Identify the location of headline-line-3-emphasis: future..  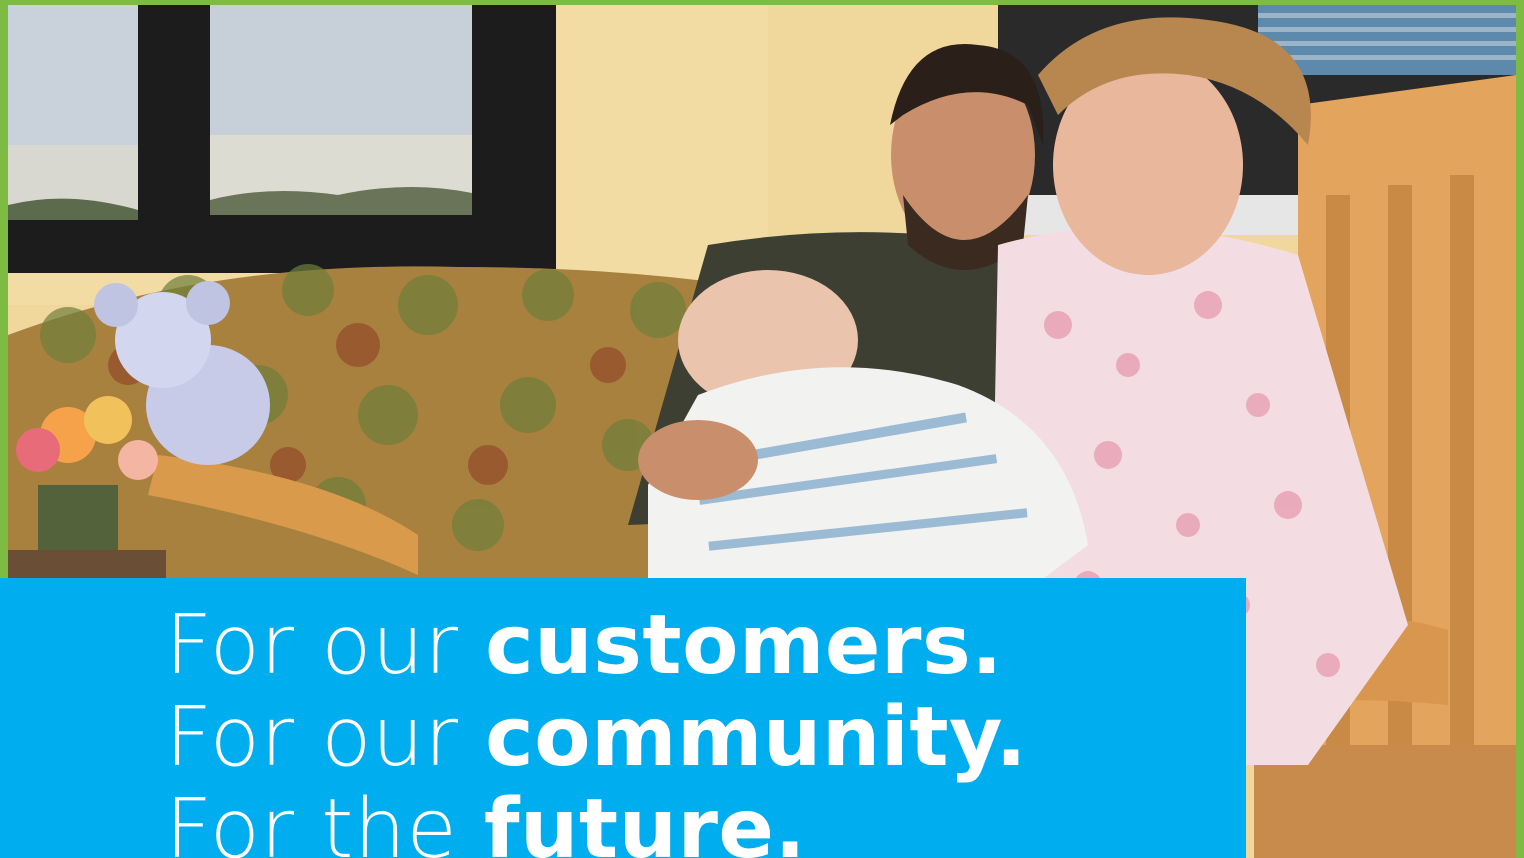
(645, 820).